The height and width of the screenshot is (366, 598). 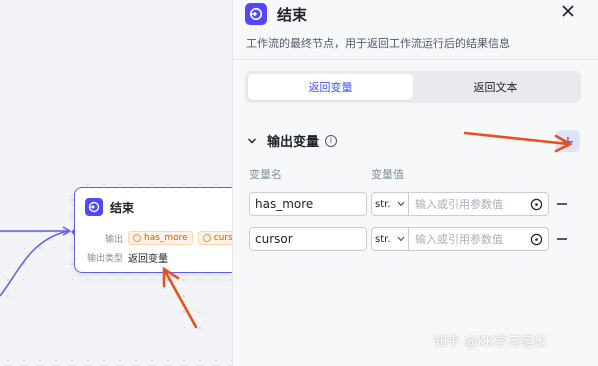 What do you see at coordinates (265, 174) in the screenshot?
I see `column-header-name: 变量名` at bounding box center [265, 174].